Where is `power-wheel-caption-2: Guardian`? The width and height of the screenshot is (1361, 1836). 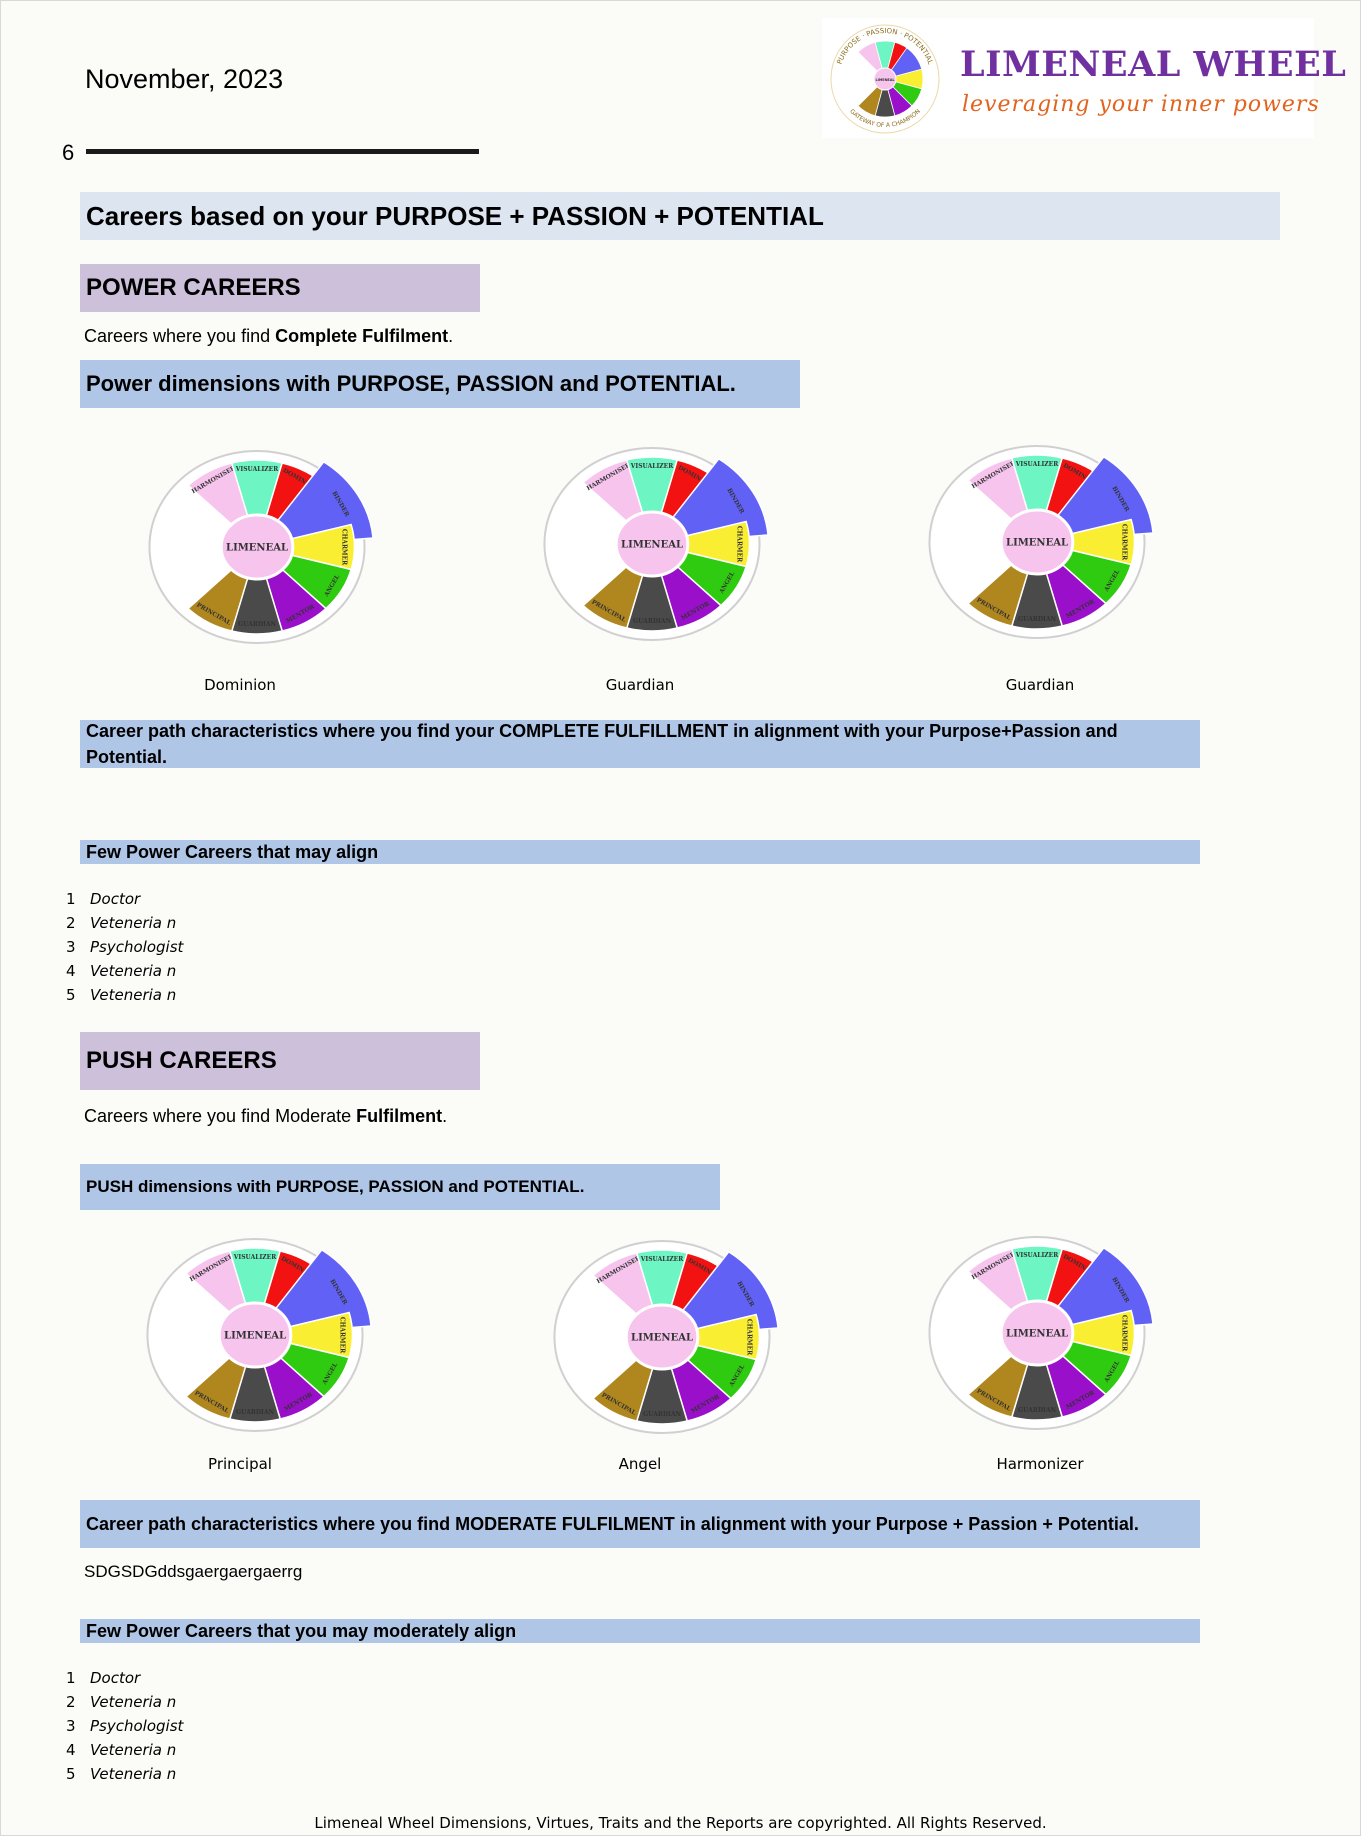
power-wheel-caption-2: Guardian is located at coordinates (640, 685).